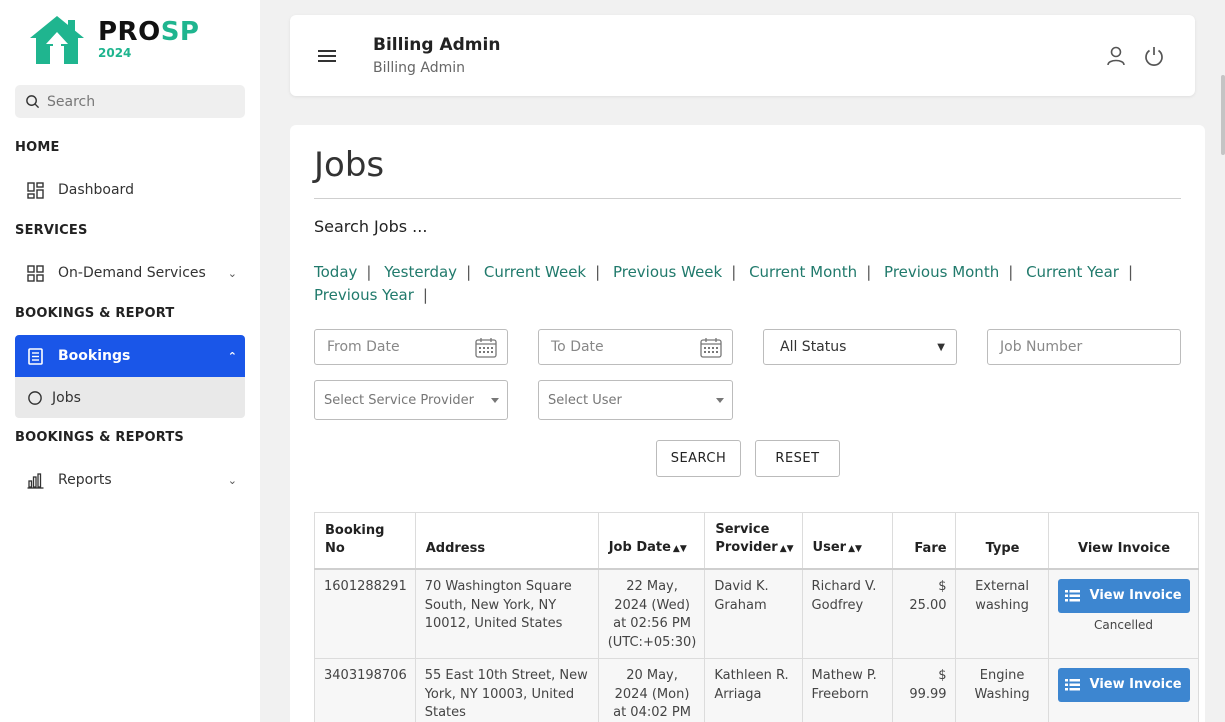 This screenshot has height=722, width=1225. What do you see at coordinates (437, 45) in the screenshot?
I see `header-title: Billing Admin` at bounding box center [437, 45].